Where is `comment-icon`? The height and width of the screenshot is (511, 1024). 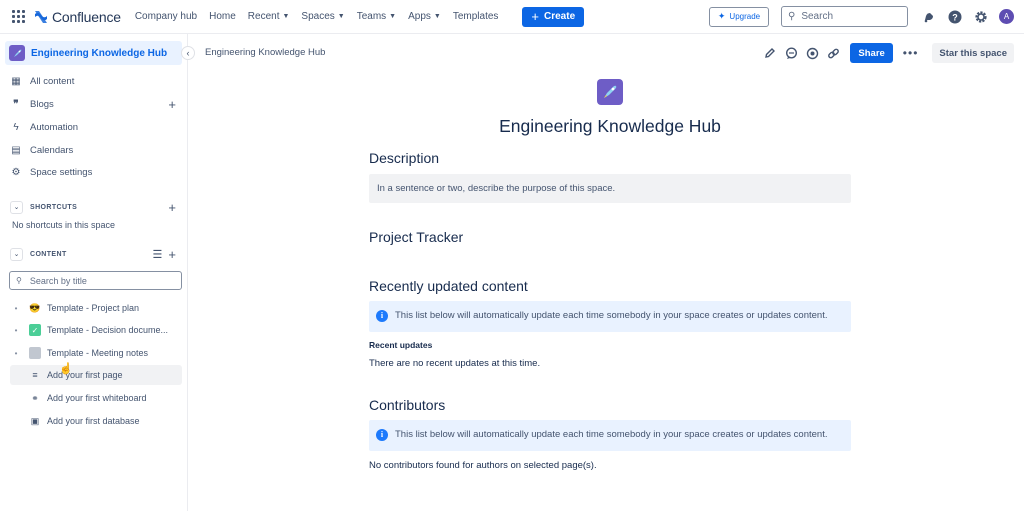 comment-icon is located at coordinates (791, 53).